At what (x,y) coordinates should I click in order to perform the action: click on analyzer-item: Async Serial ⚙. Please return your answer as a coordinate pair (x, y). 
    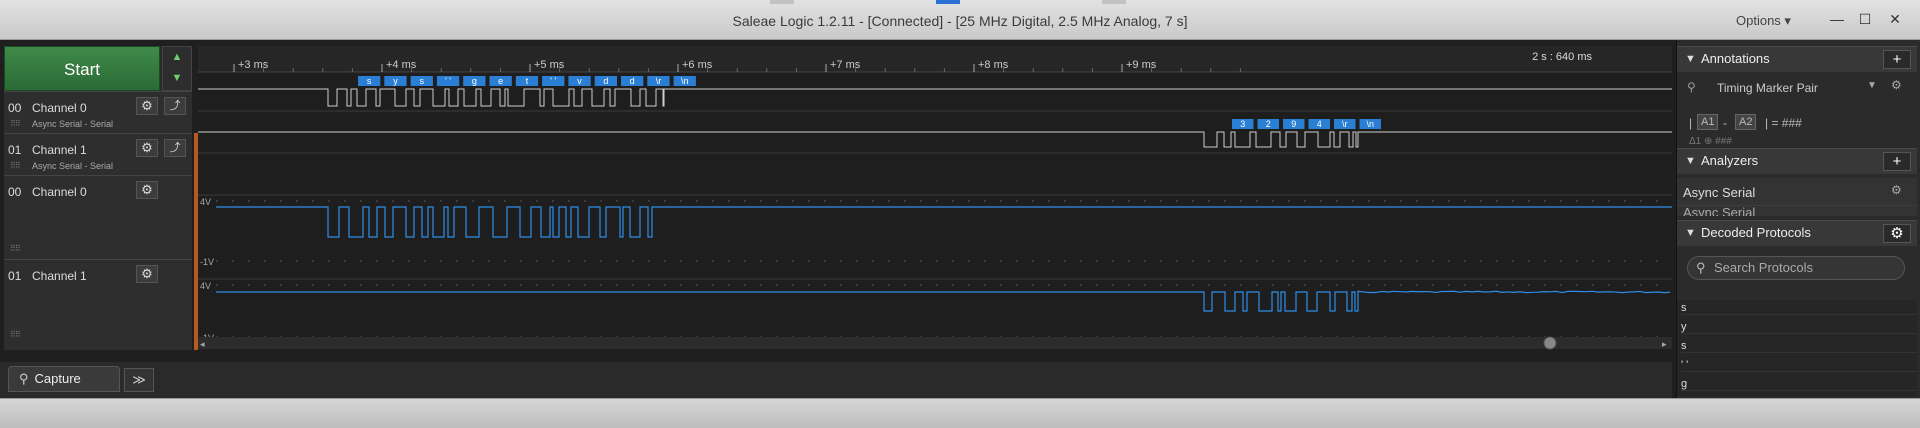
    Looking at the image, I should click on (1797, 192).